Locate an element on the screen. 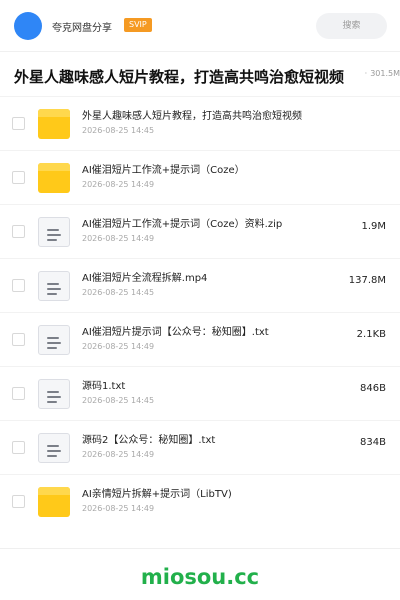  top-bar: 夸克网盘分享 SVIP 搜索 is located at coordinates (200, 26).